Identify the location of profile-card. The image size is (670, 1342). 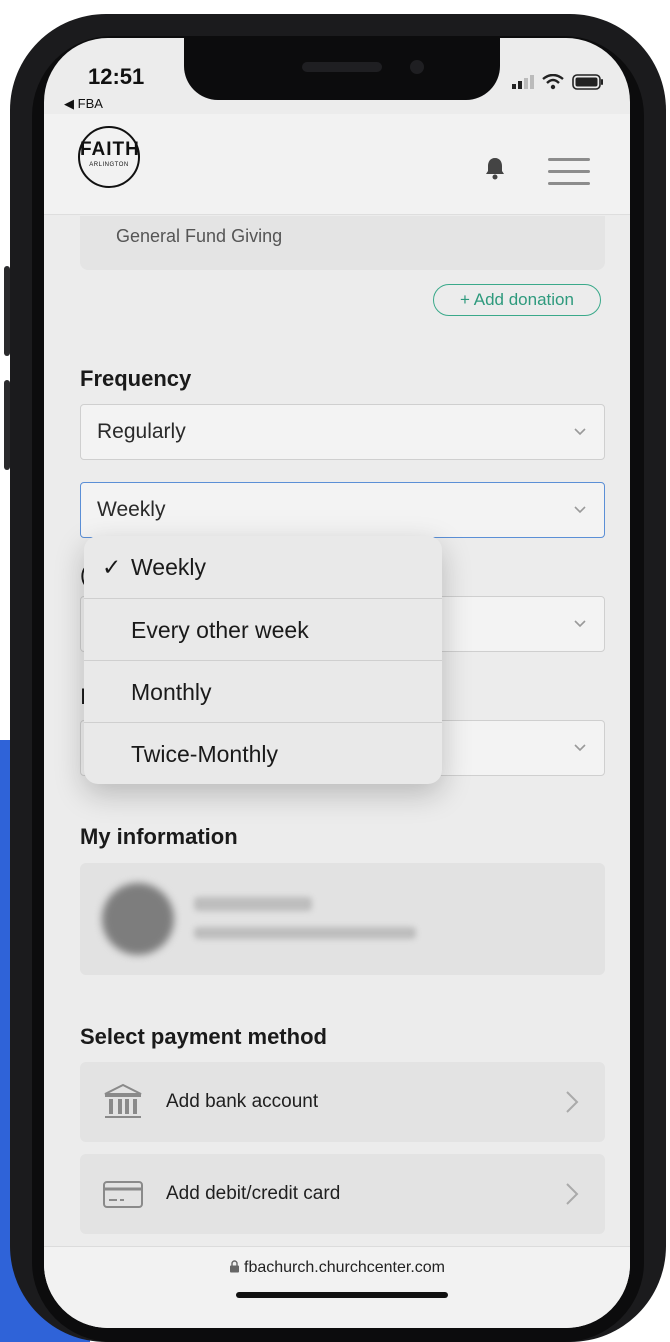
(342, 919).